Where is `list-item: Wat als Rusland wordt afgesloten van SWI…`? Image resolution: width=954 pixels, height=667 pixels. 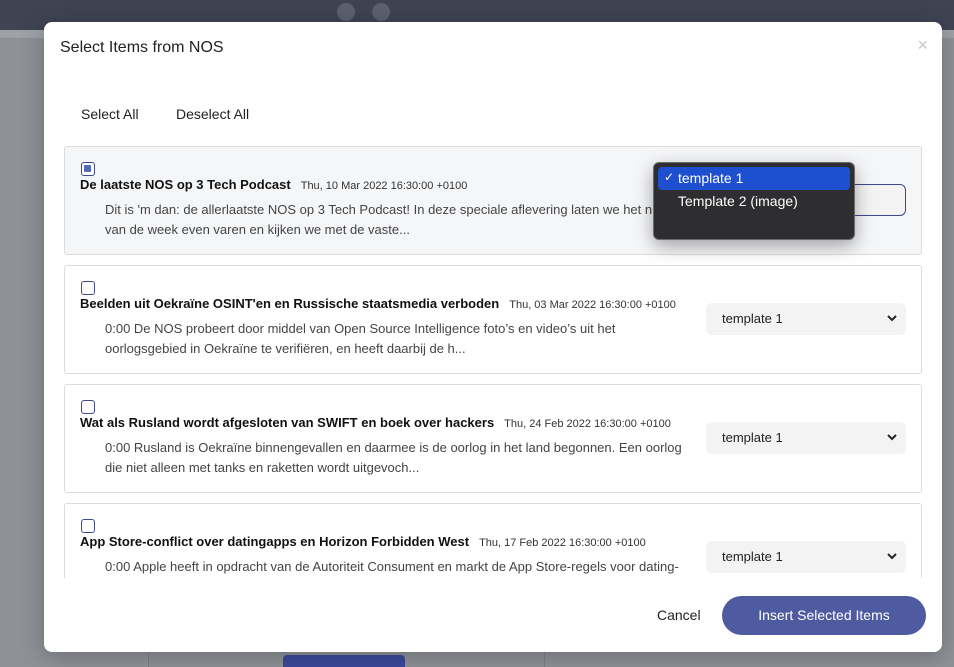 list-item: Wat als Rusland wordt afgesloten van SWI… is located at coordinates (493, 438).